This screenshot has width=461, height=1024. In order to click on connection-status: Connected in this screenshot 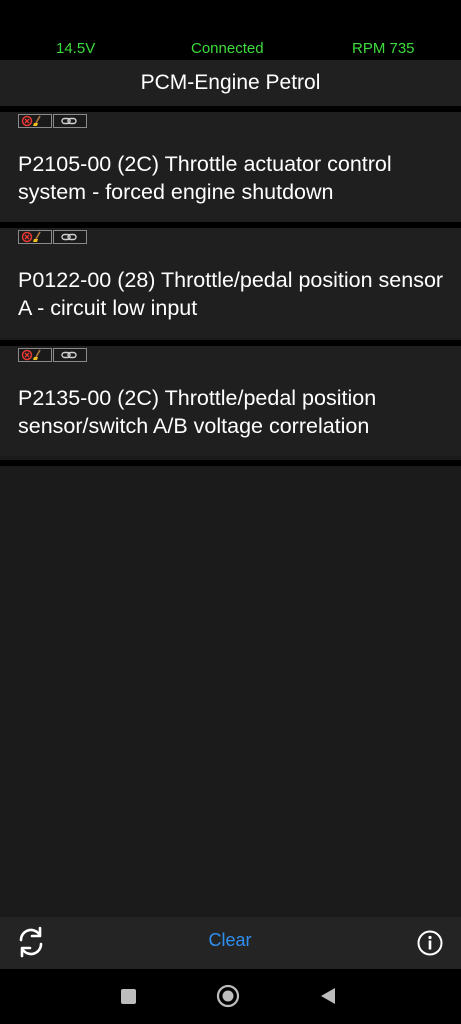, I will do `click(227, 48)`.